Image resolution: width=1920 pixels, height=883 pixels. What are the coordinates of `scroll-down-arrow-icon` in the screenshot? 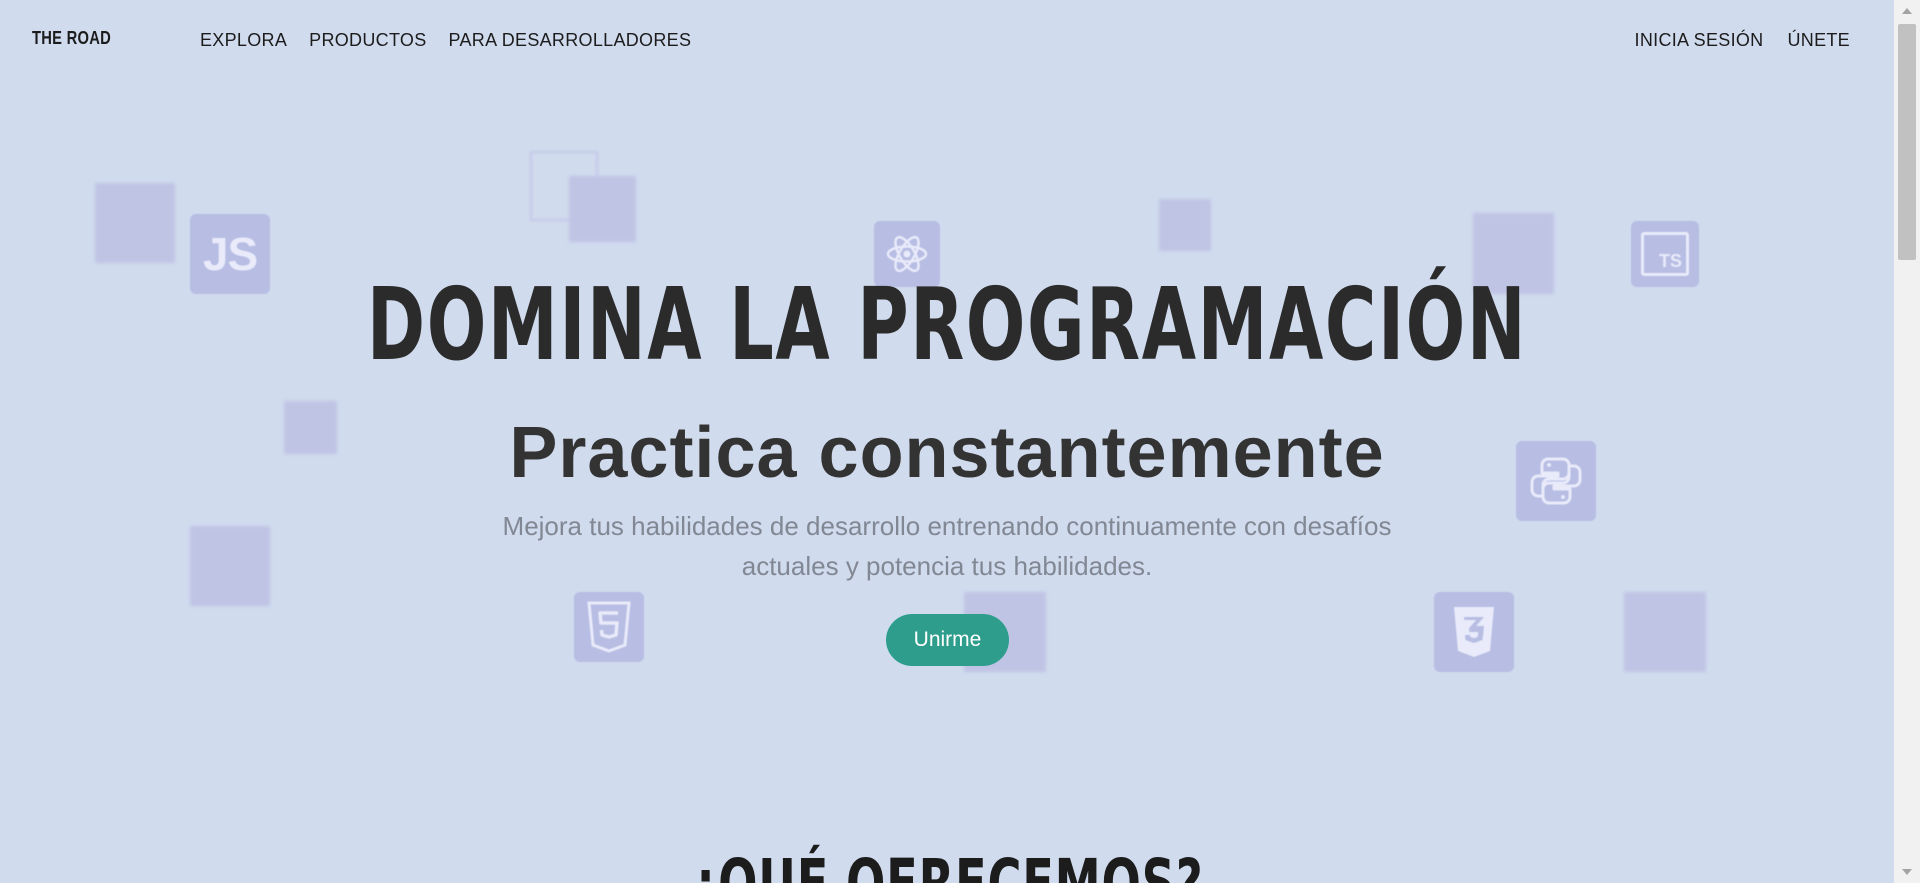 It's located at (1907, 872).